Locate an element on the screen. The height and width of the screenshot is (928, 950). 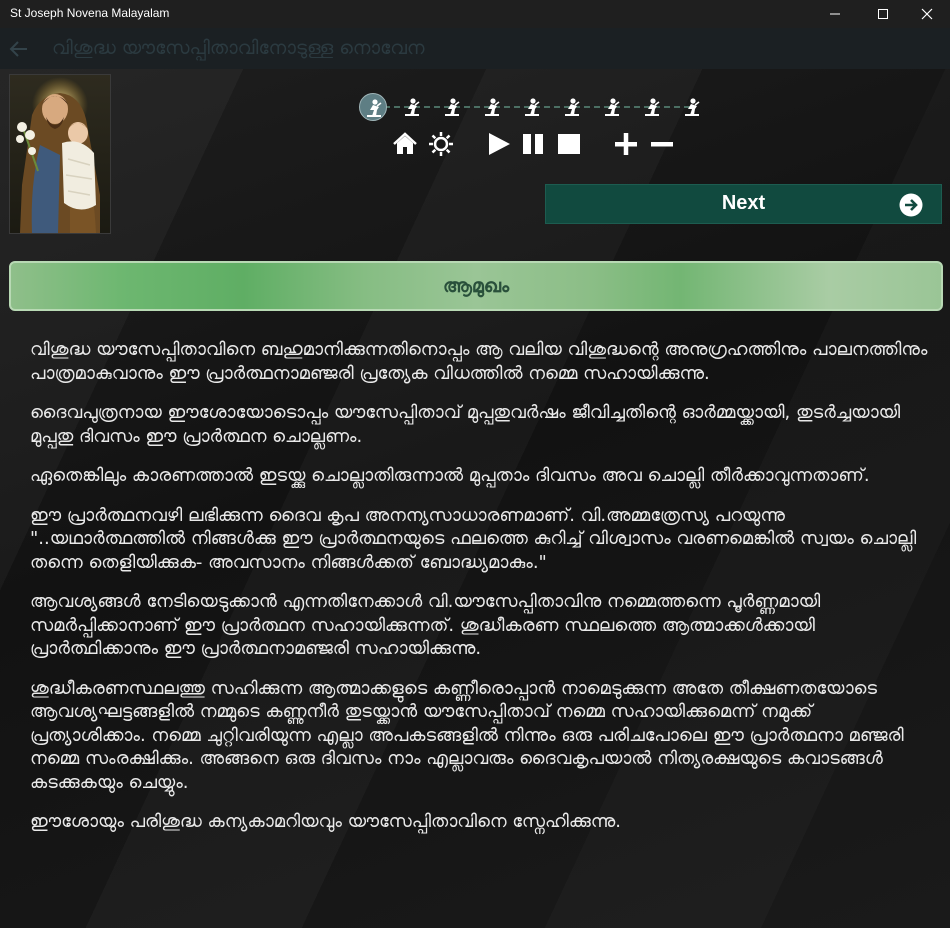
maximize-icon is located at coordinates (883, 14).